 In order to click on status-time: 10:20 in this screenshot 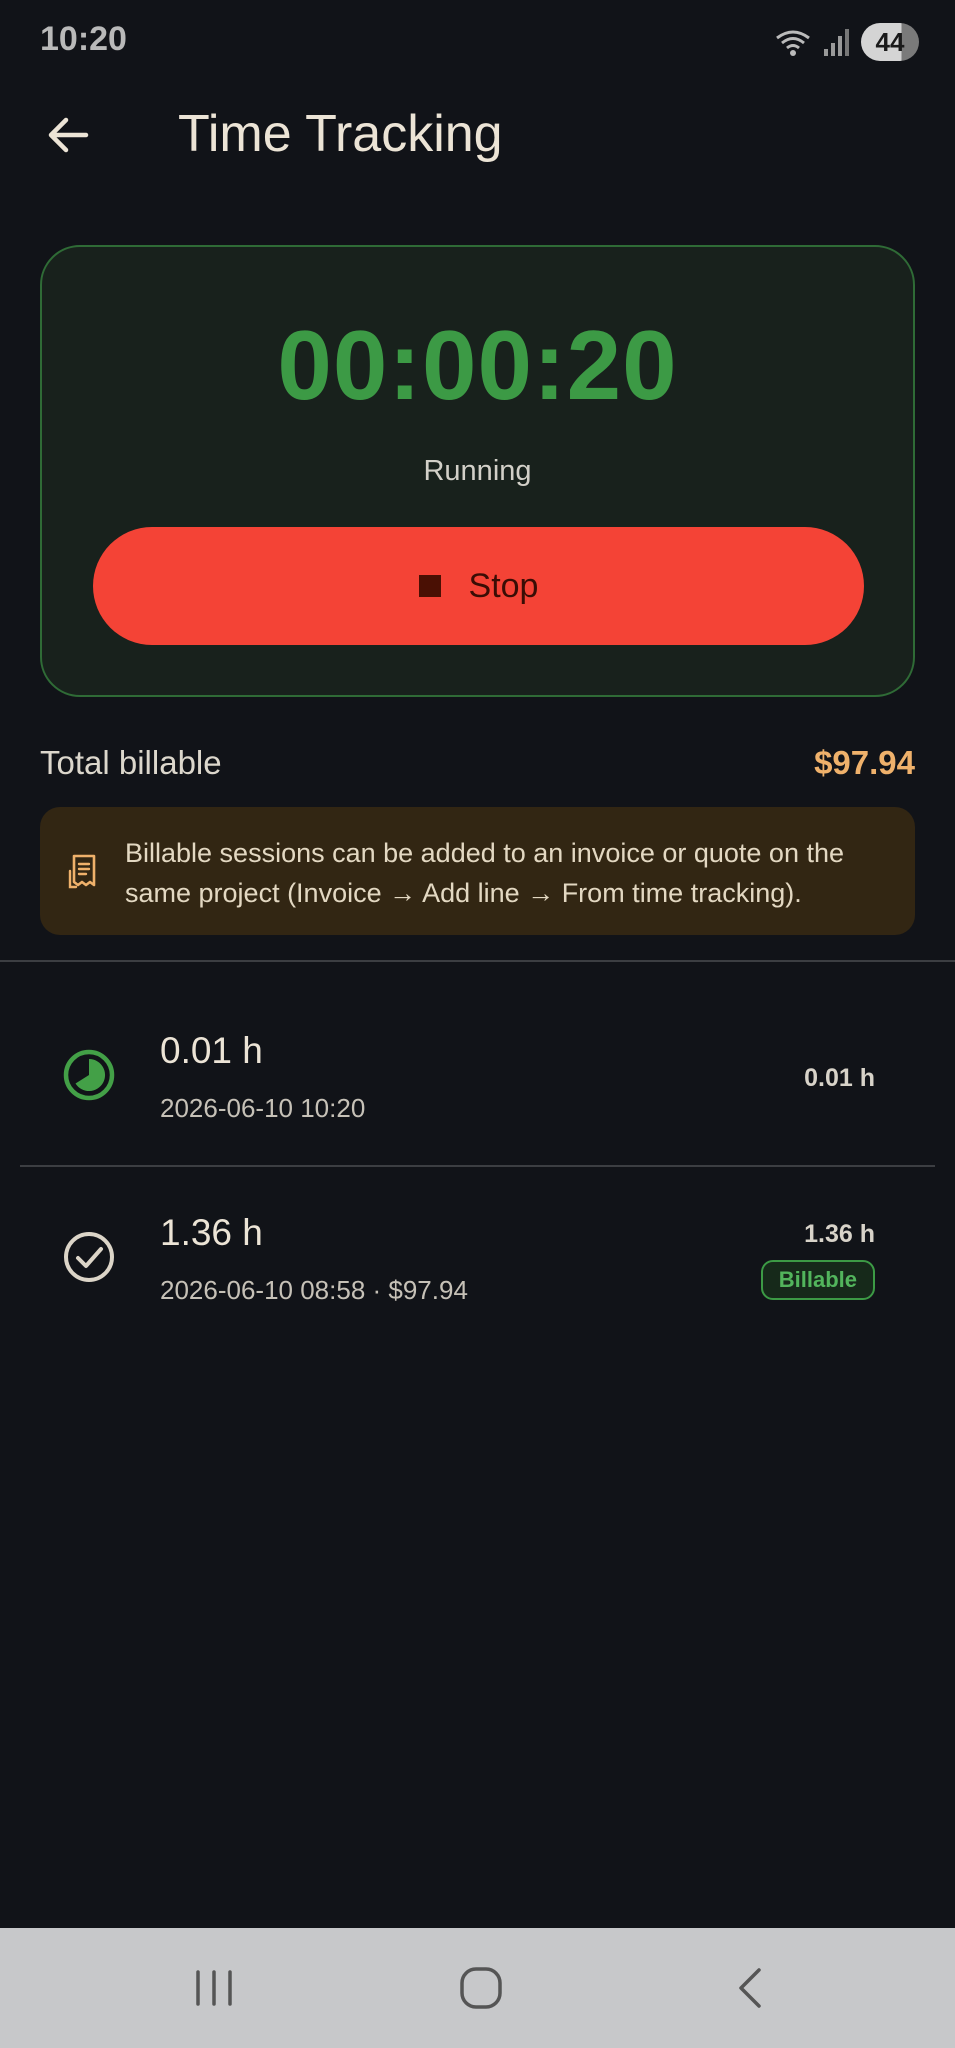, I will do `click(83, 39)`.